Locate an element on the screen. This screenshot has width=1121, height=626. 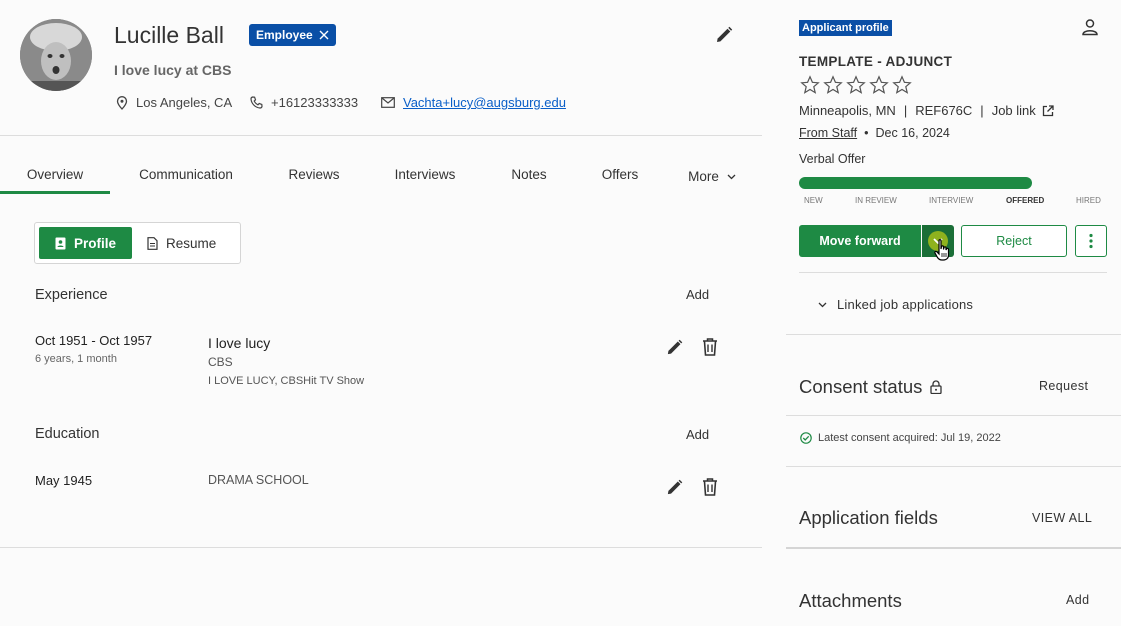
kebab-menu-icon is located at coordinates (1091, 241).